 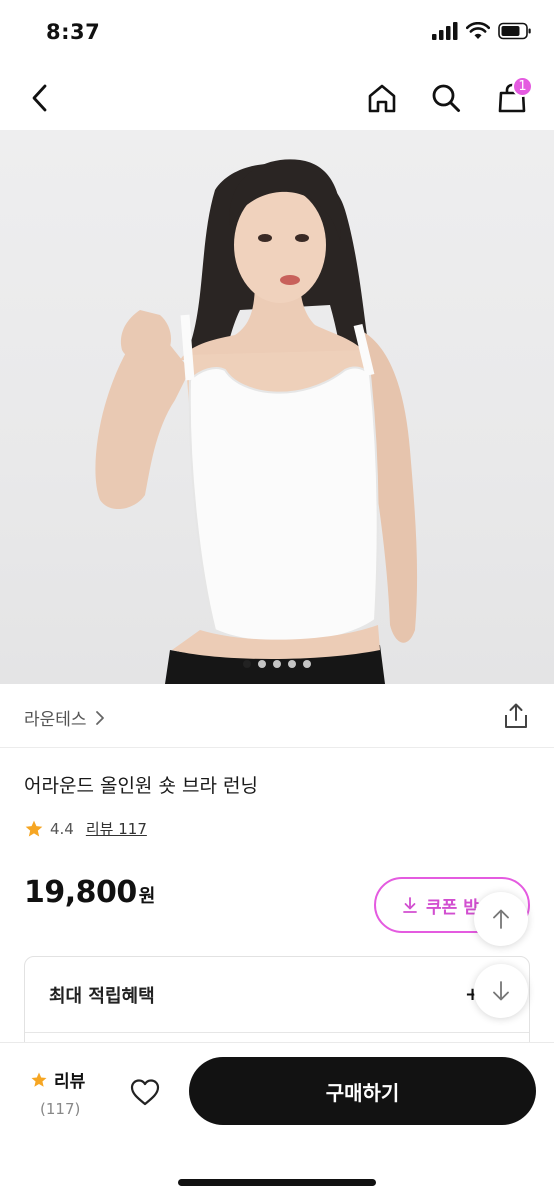 What do you see at coordinates (141, 786) in the screenshot?
I see `product-title: 어라운드 올인원 숏 브라 런닝` at bounding box center [141, 786].